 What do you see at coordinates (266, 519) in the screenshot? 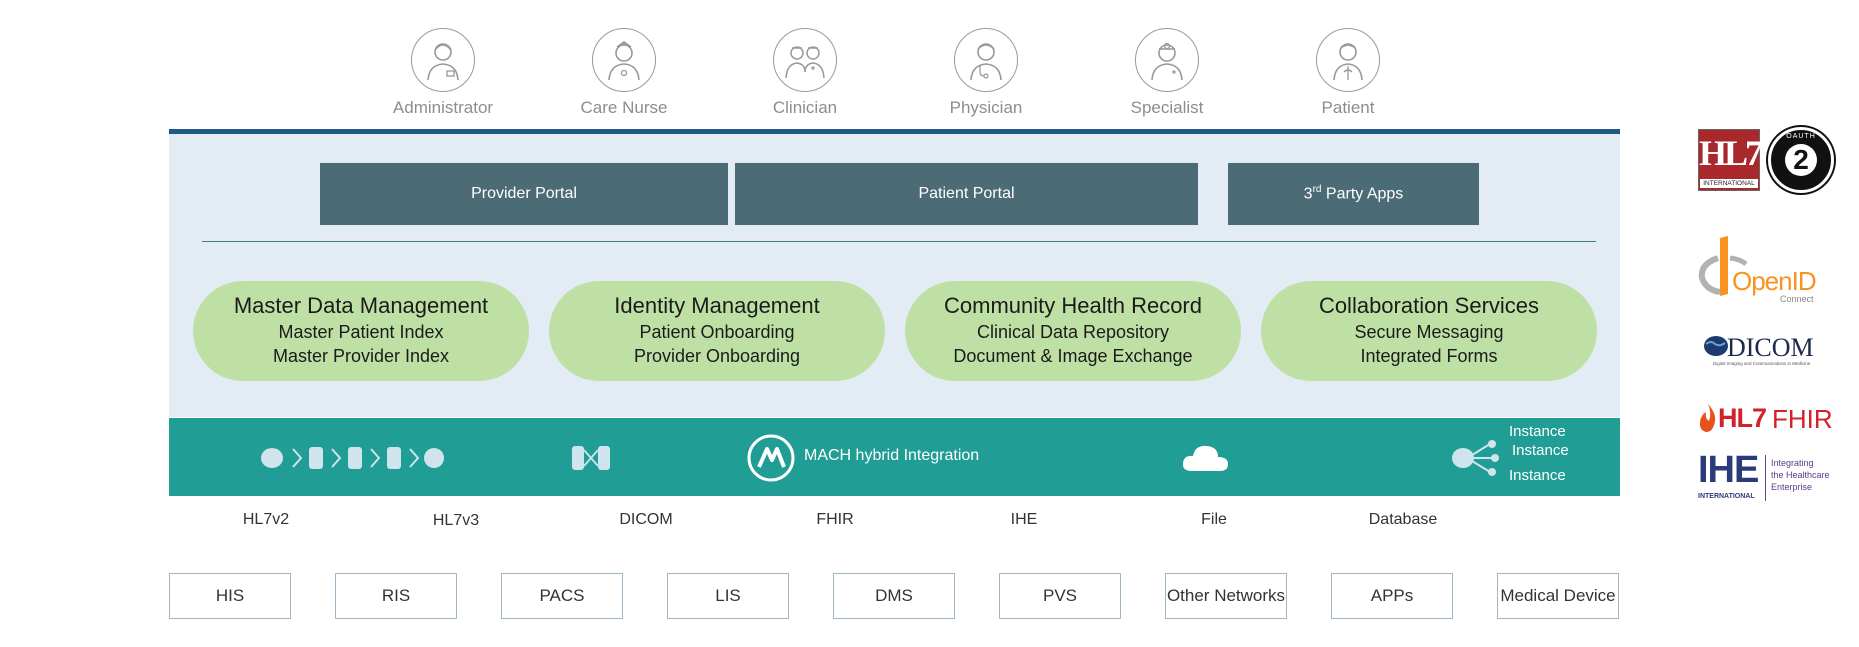
I see `protocol-hl7v2: HL7v2` at bounding box center [266, 519].